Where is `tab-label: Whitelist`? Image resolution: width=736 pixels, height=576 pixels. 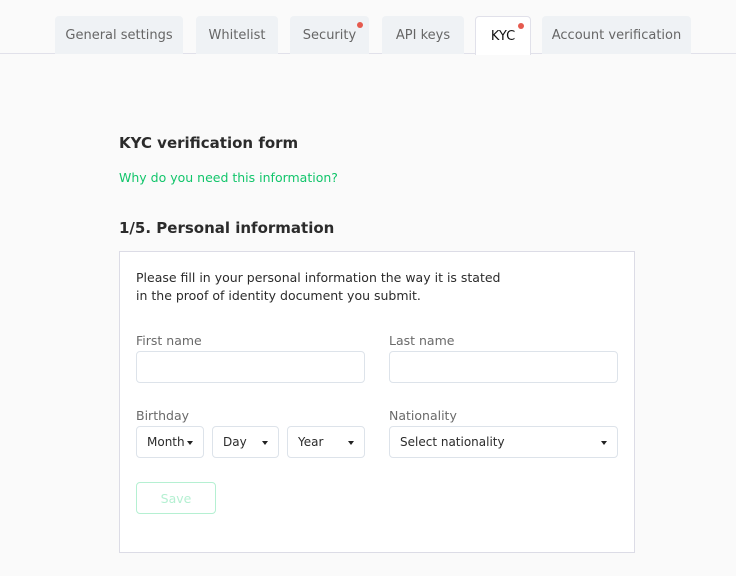
tab-label: Whitelist is located at coordinates (237, 35).